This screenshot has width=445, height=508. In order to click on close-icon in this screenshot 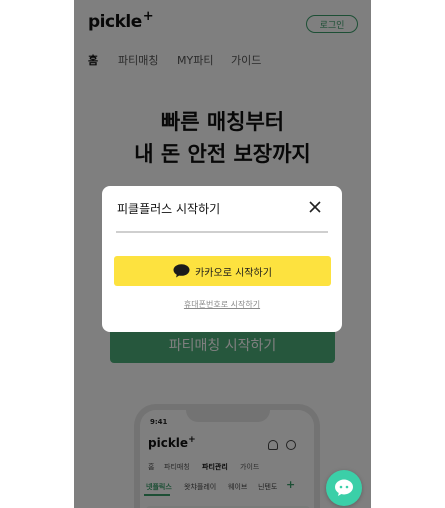, I will do `click(315, 207)`.